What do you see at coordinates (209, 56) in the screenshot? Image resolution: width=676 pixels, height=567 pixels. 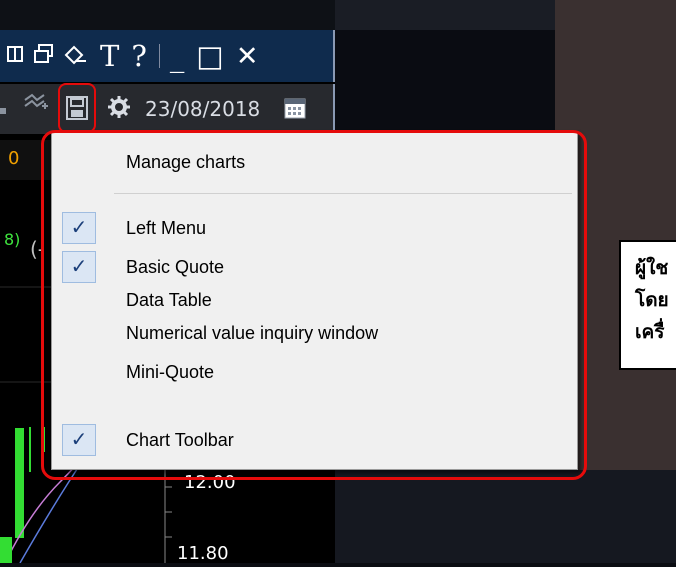 I see `maximize-button: □` at bounding box center [209, 56].